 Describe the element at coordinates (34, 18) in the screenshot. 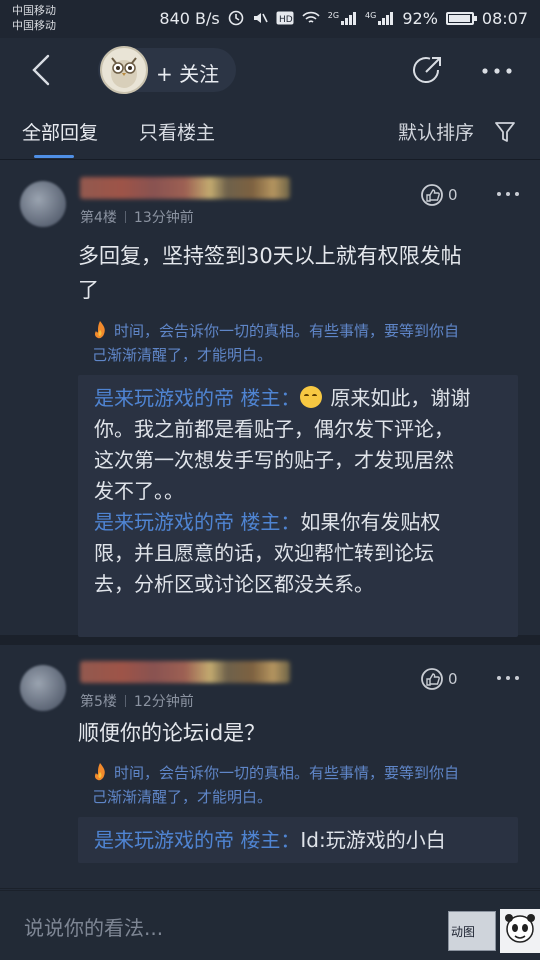

I see `carrier-info: 中国移动 中国移动` at that location.